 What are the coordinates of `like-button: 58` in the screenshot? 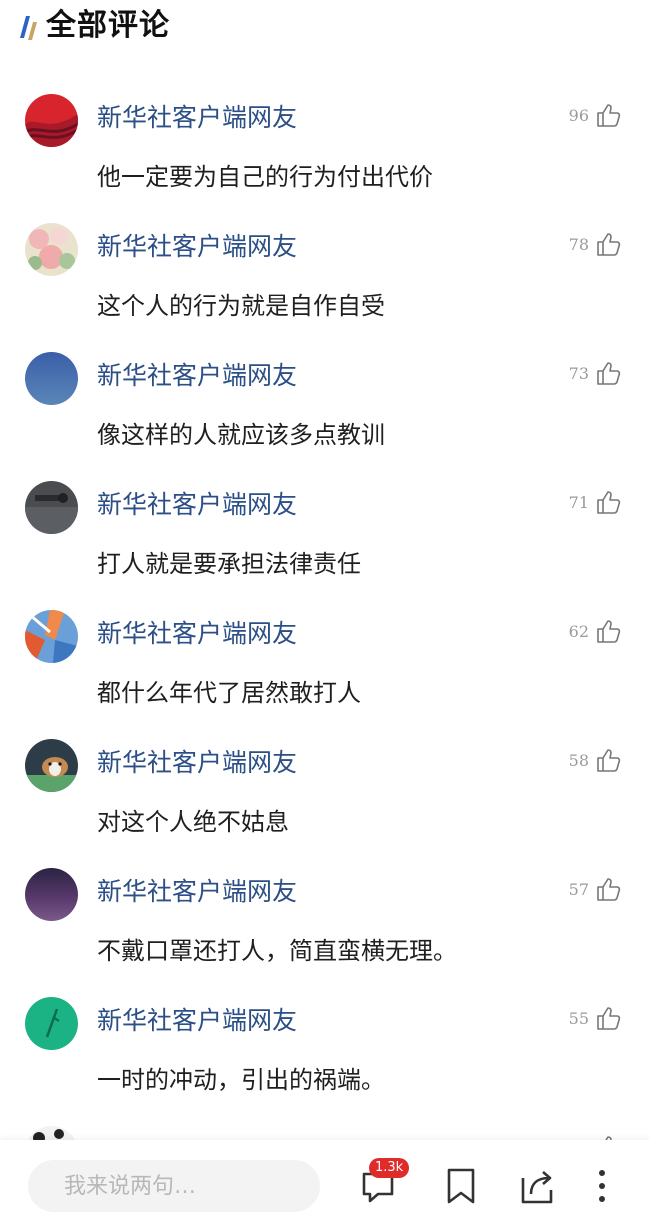 It's located at (595, 760).